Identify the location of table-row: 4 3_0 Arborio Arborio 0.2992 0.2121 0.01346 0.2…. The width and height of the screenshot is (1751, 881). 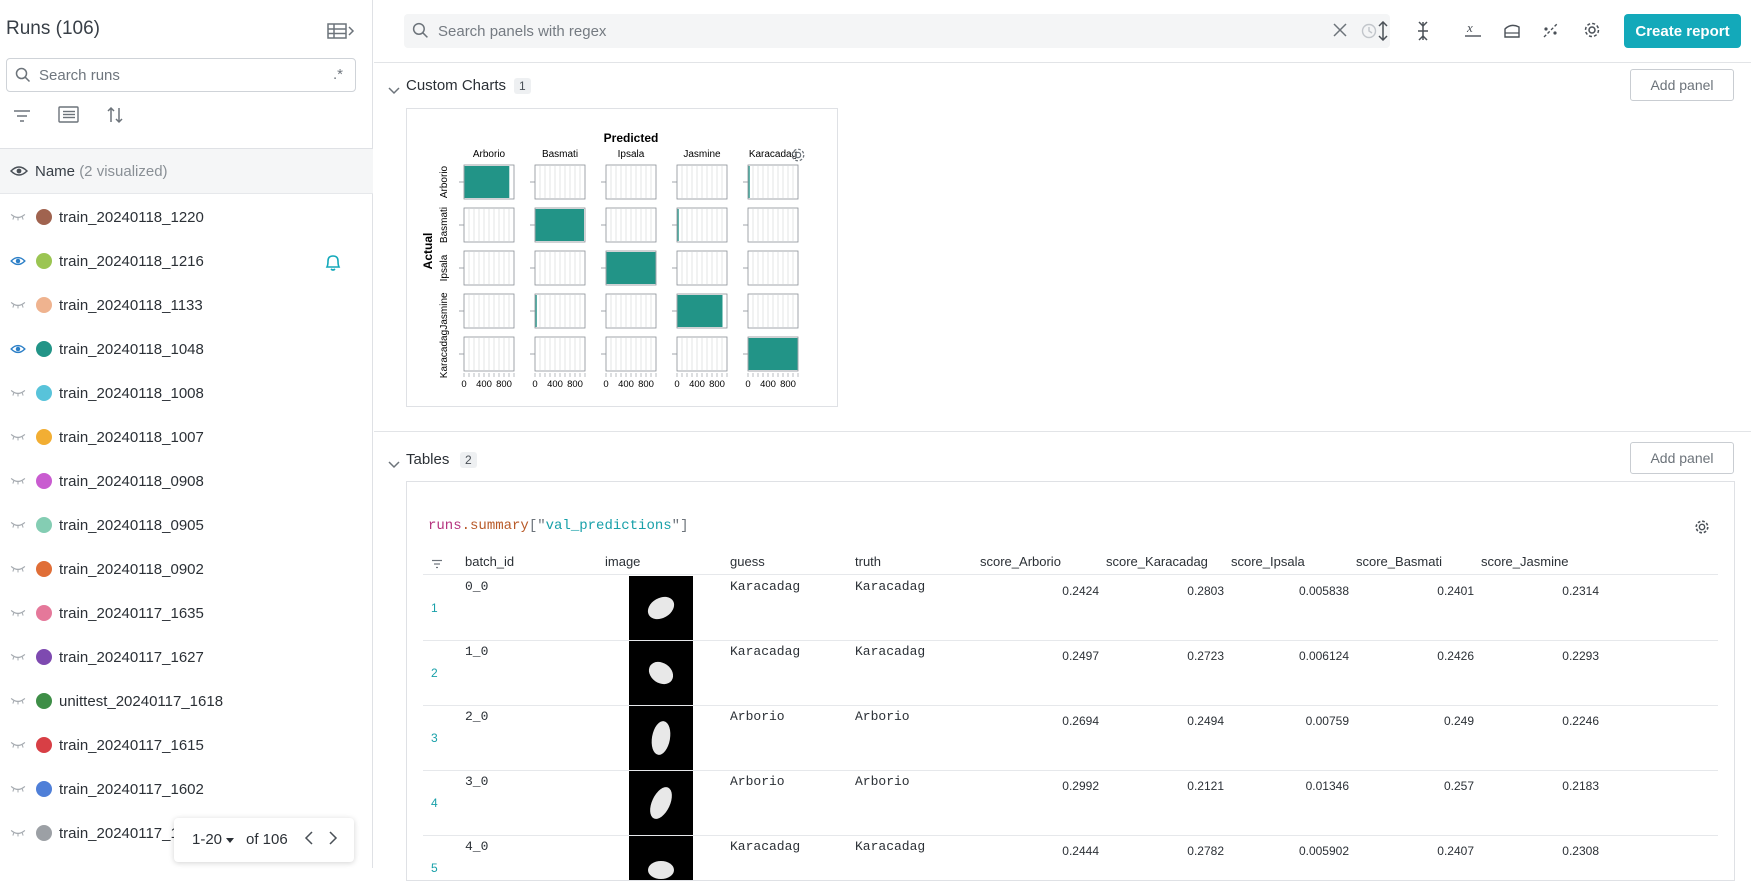
(1070, 803).